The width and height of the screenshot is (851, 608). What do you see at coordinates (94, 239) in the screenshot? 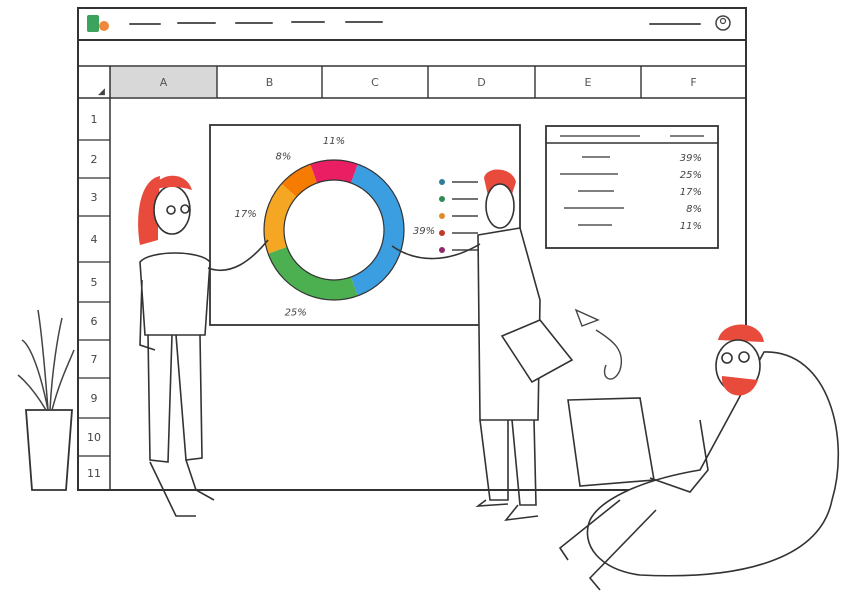
I see `row-header-4: 4` at bounding box center [94, 239].